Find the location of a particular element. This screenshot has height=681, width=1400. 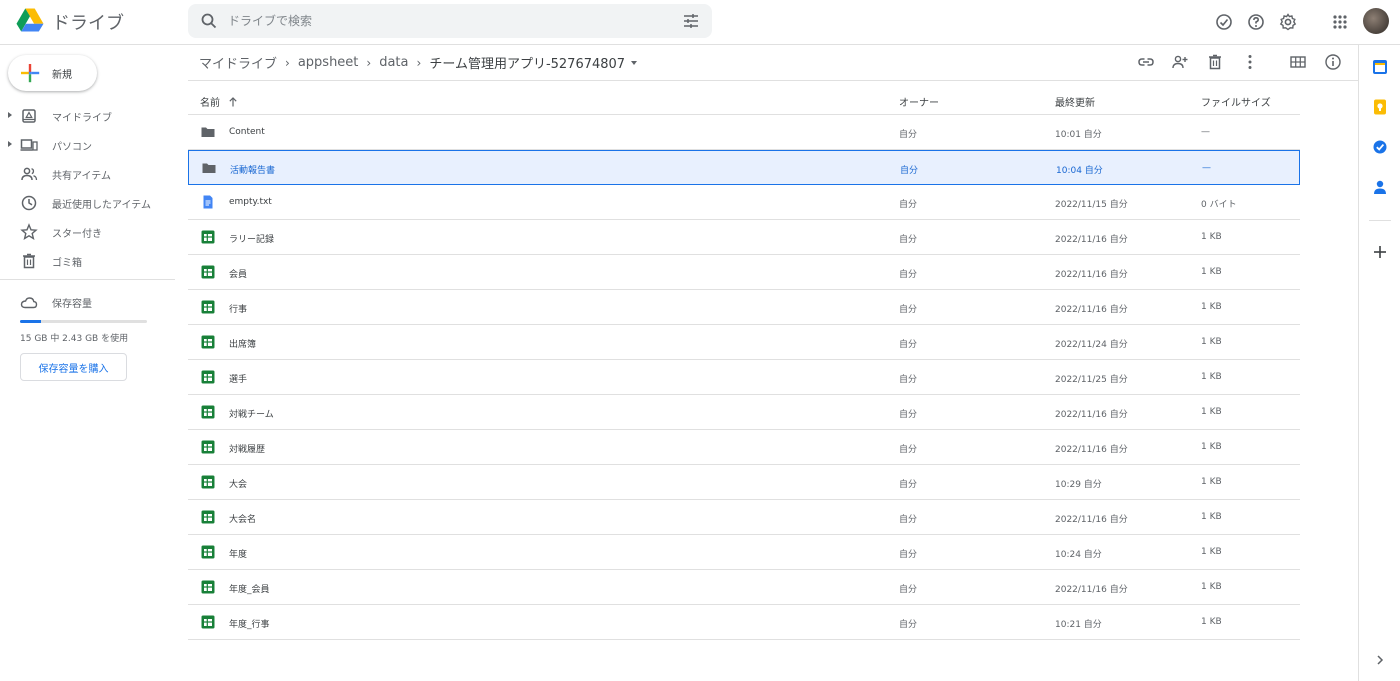

top-bar: ドライブ is located at coordinates (700, 22).